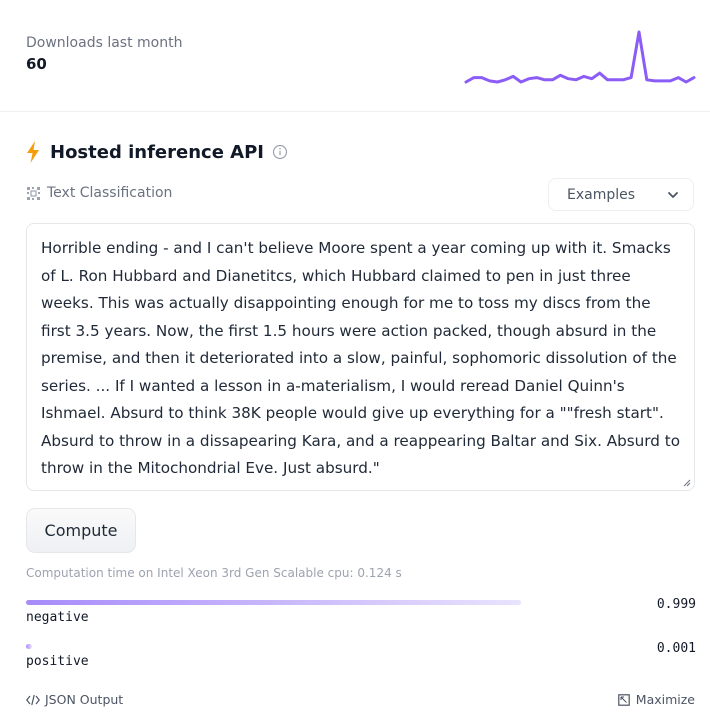  What do you see at coordinates (33, 152) in the screenshot?
I see `lightning-bolt-icon` at bounding box center [33, 152].